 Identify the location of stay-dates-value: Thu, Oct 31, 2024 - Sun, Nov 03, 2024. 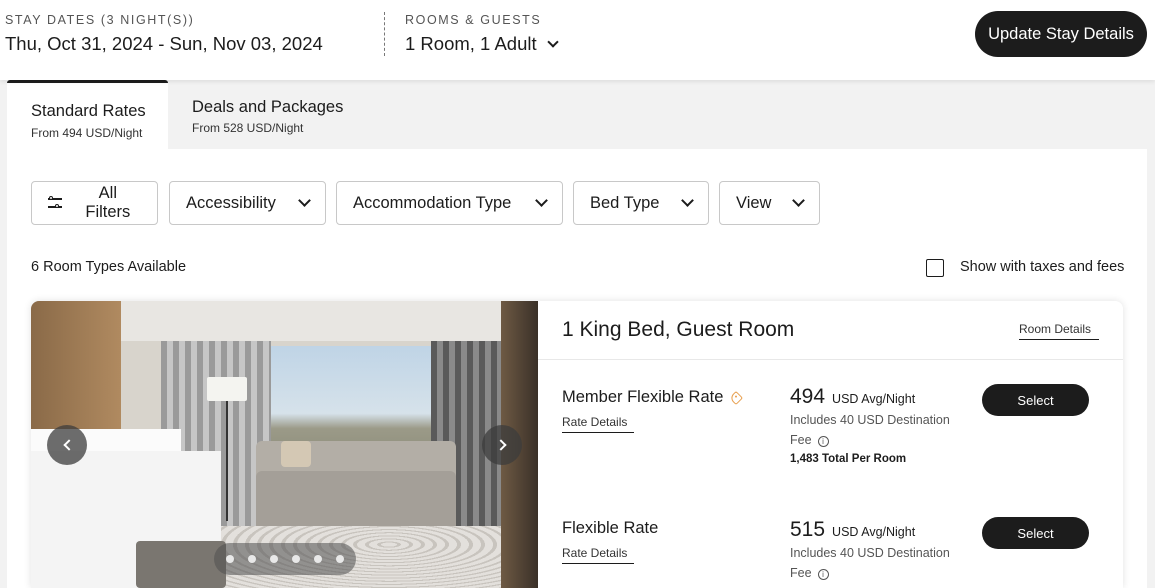
(164, 44).